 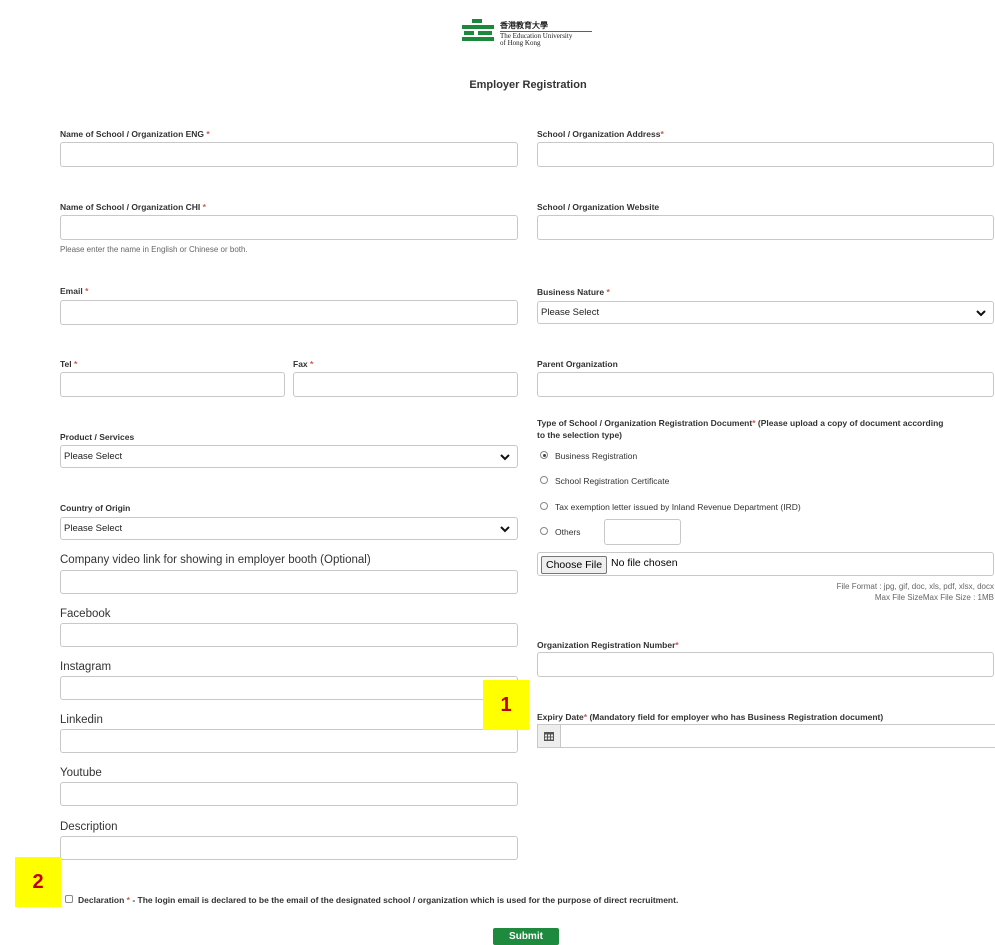 I want to click on linkedin-label: Linkedin, so click(x=81, y=720).